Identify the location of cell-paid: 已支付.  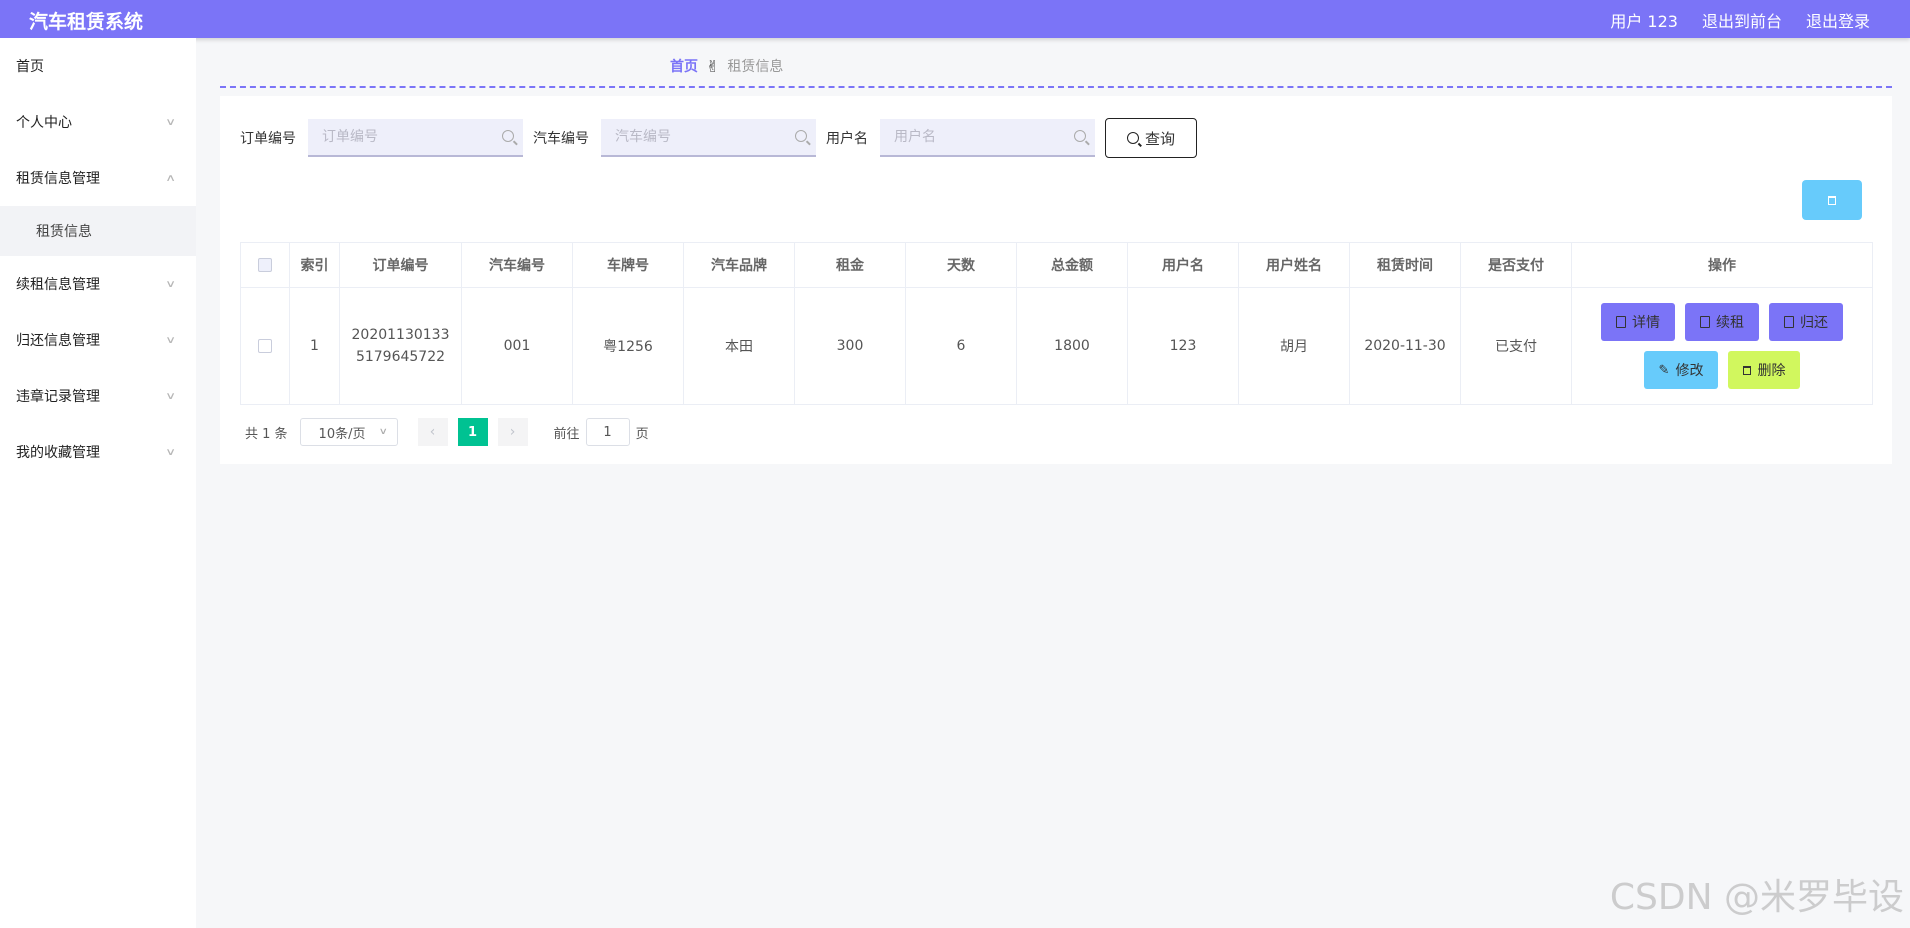
(1516, 346).